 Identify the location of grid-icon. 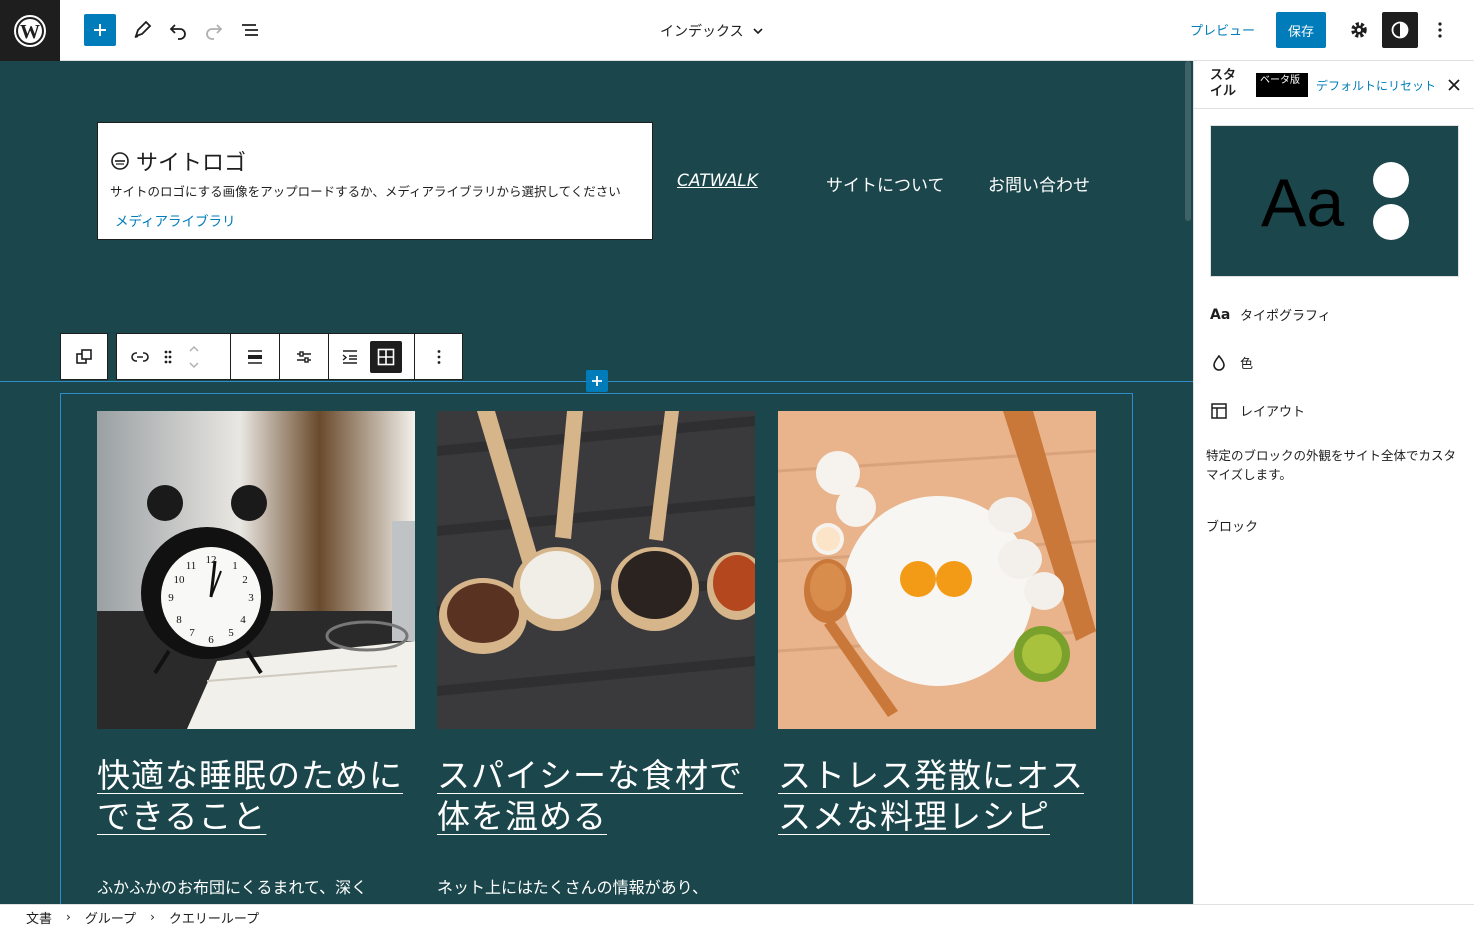
(386, 356).